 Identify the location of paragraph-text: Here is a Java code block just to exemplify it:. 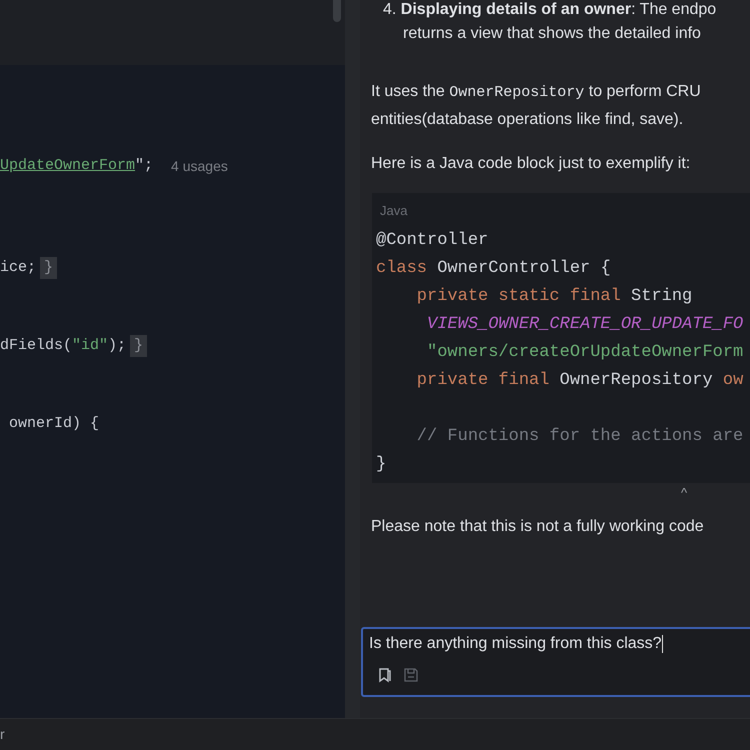
(531, 164).